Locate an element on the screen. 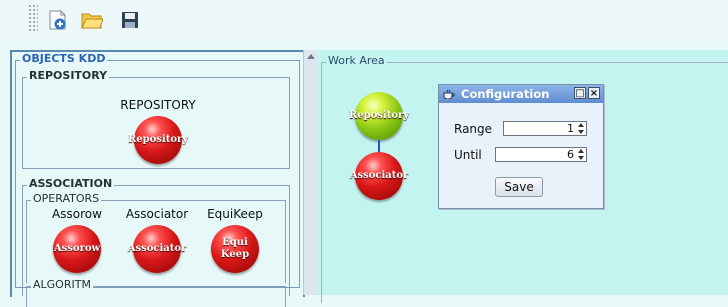 The image size is (728, 307). association-group-title: ASSOCIATION is located at coordinates (71, 184).